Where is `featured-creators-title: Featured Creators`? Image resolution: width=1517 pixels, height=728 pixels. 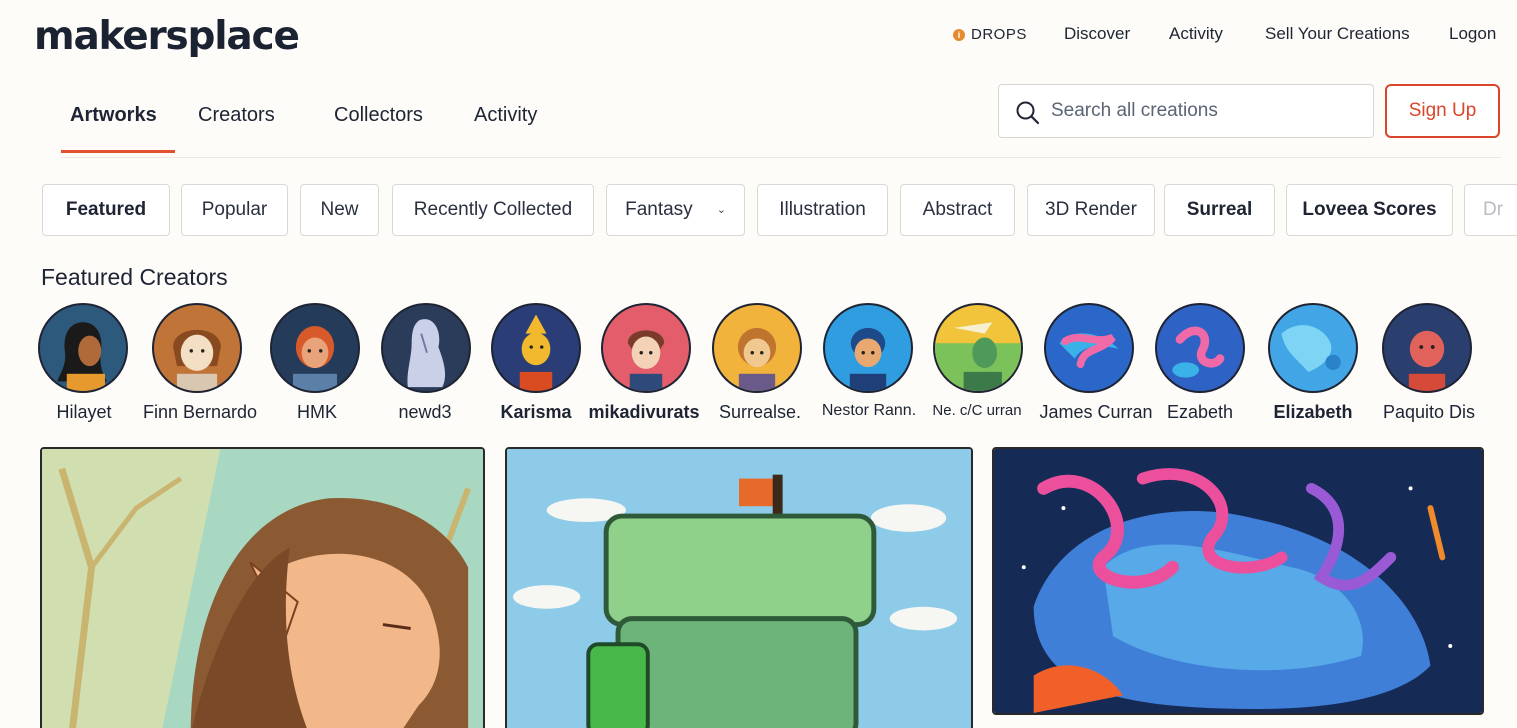 featured-creators-title: Featured Creators is located at coordinates (134, 277).